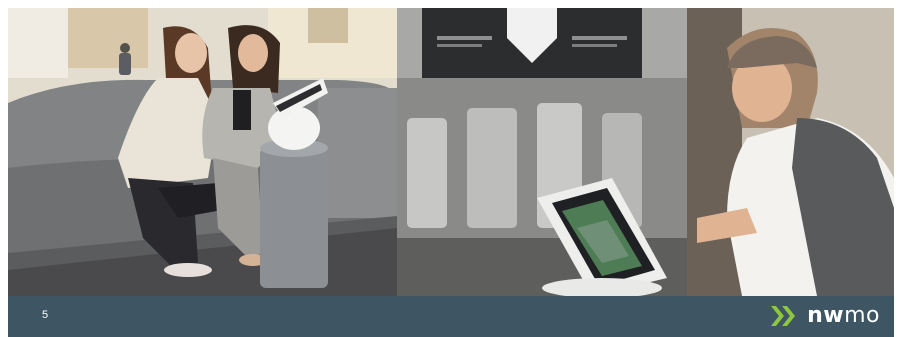 Image resolution: width=901 pixels, height=337 pixels. I want to click on logo-text: nwmo, so click(843, 316).